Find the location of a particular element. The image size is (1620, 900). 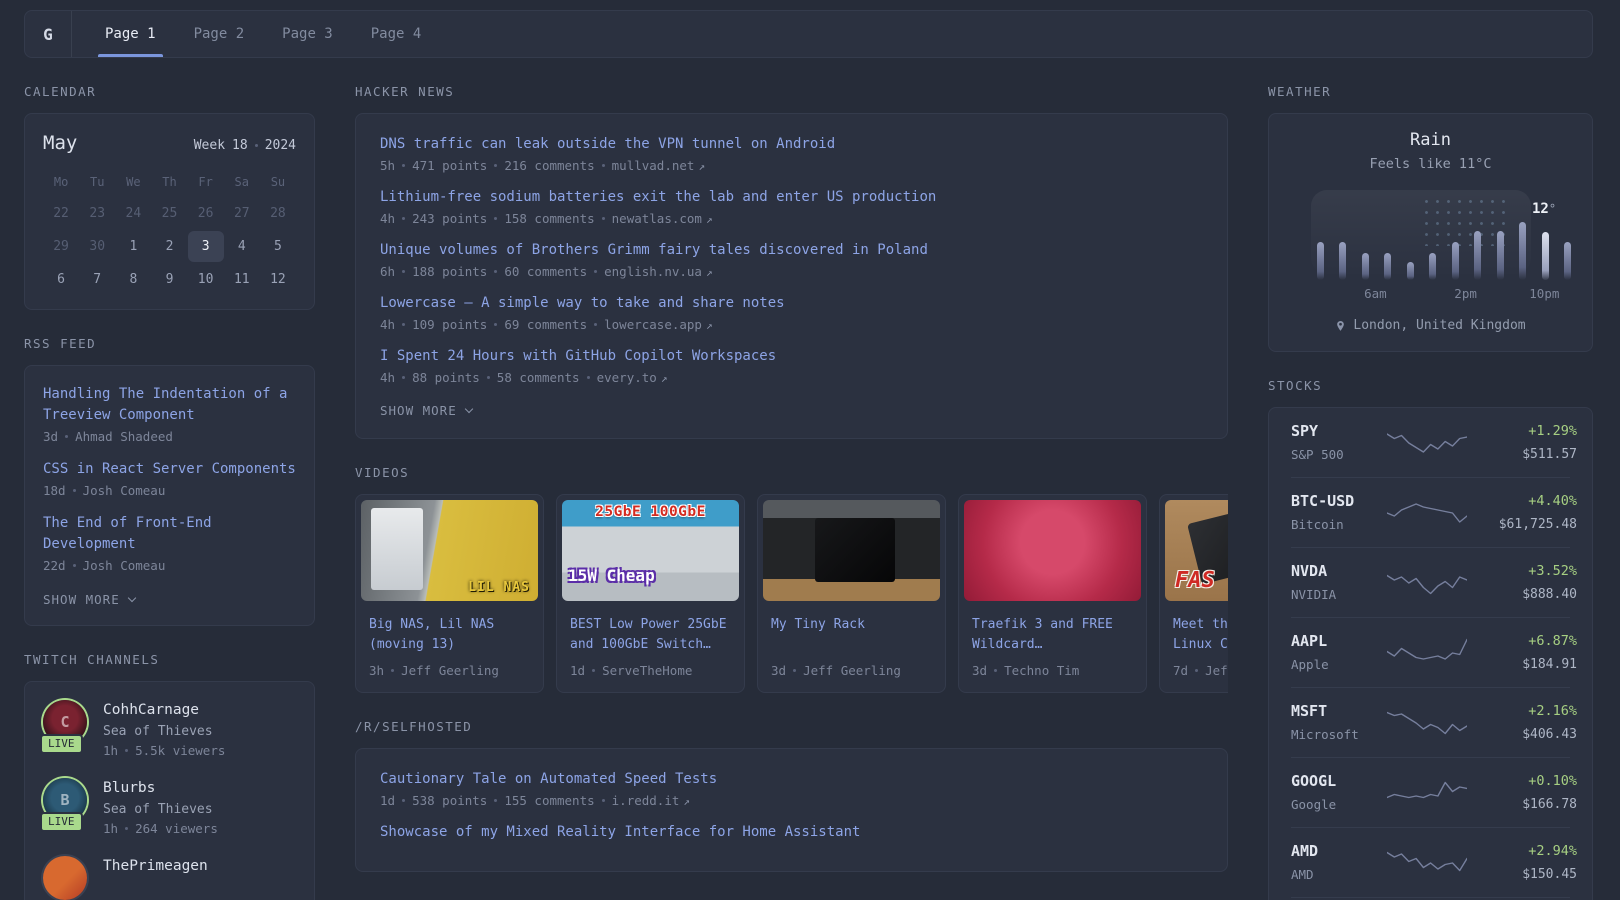

rss-show-more: SHOW MORE is located at coordinates (169, 600).